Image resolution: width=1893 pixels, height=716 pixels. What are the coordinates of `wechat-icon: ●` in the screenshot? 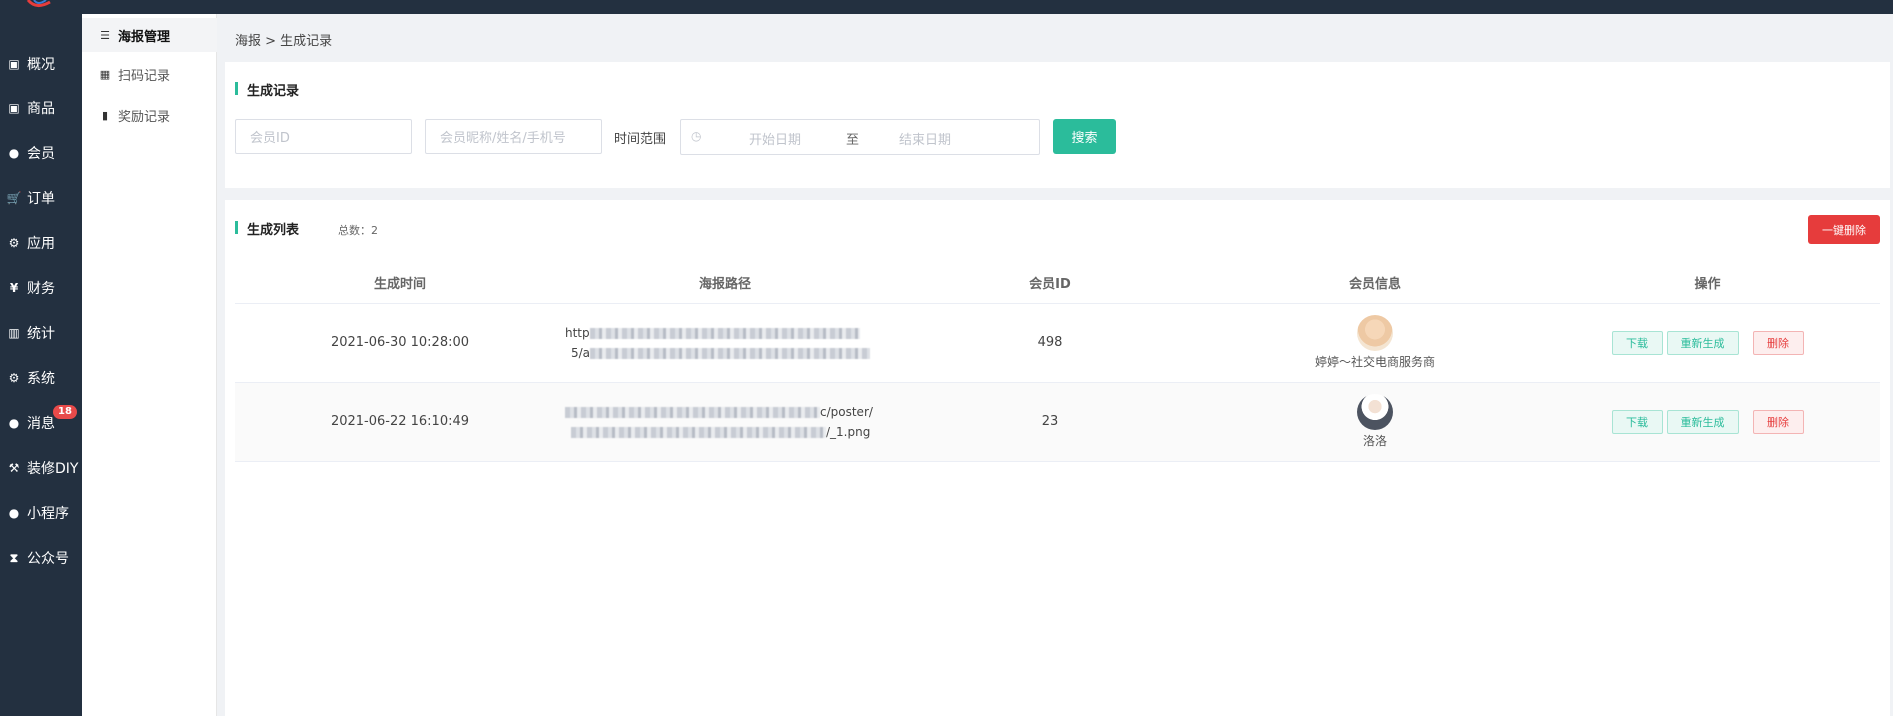 It's located at (14, 513).